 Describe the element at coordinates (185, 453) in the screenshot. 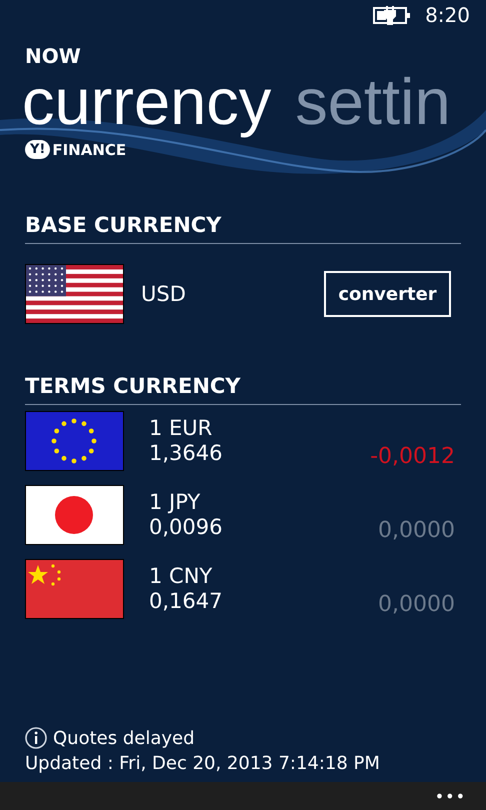

I see `exchange-rate: 1,3646` at that location.